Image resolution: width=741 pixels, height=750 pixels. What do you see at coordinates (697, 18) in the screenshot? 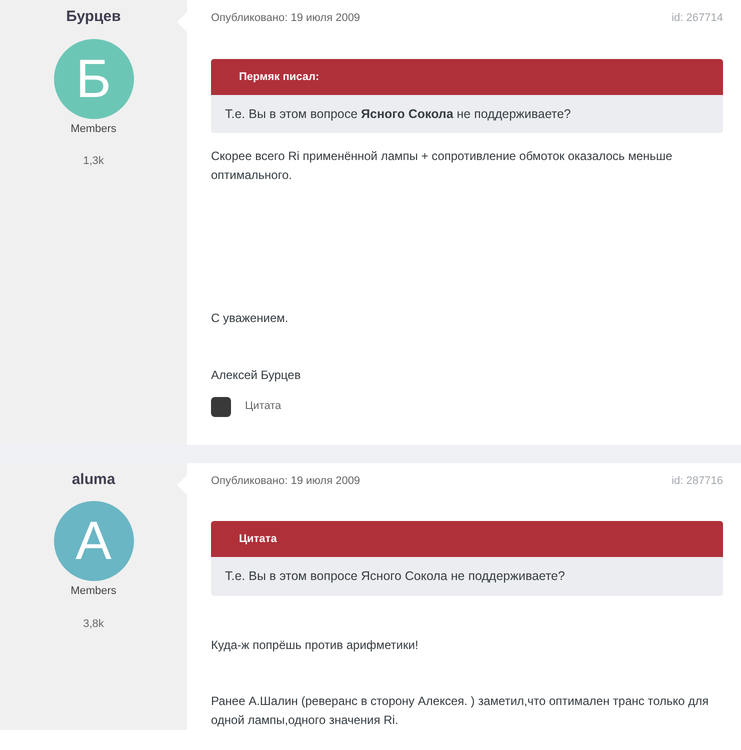
I see `post-id: id: 267714` at bounding box center [697, 18].